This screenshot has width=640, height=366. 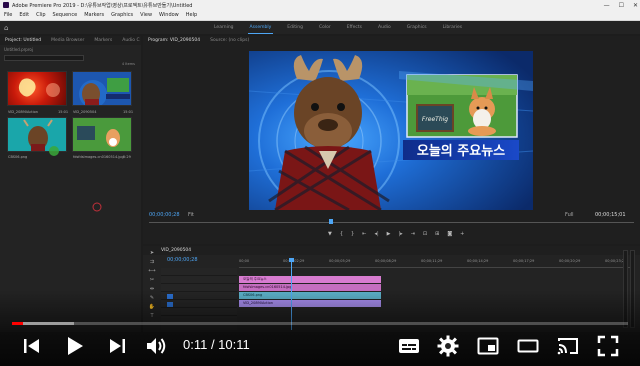 What do you see at coordinates (391, 250) in the screenshot?
I see `timeline-panel-tabs: VID_2090504` at bounding box center [391, 250].